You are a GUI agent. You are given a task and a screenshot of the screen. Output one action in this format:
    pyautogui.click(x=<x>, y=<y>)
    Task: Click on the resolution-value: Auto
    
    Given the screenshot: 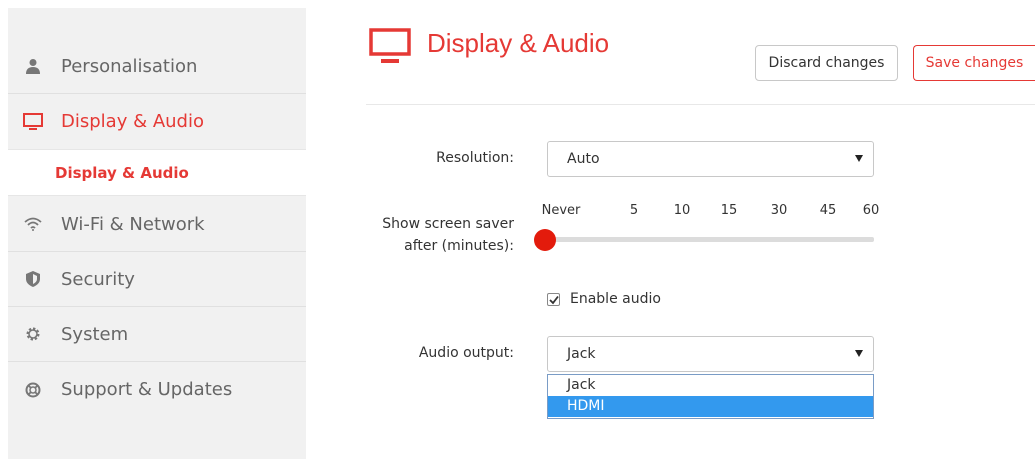 What is the action you would take?
    pyautogui.click(x=583, y=159)
    